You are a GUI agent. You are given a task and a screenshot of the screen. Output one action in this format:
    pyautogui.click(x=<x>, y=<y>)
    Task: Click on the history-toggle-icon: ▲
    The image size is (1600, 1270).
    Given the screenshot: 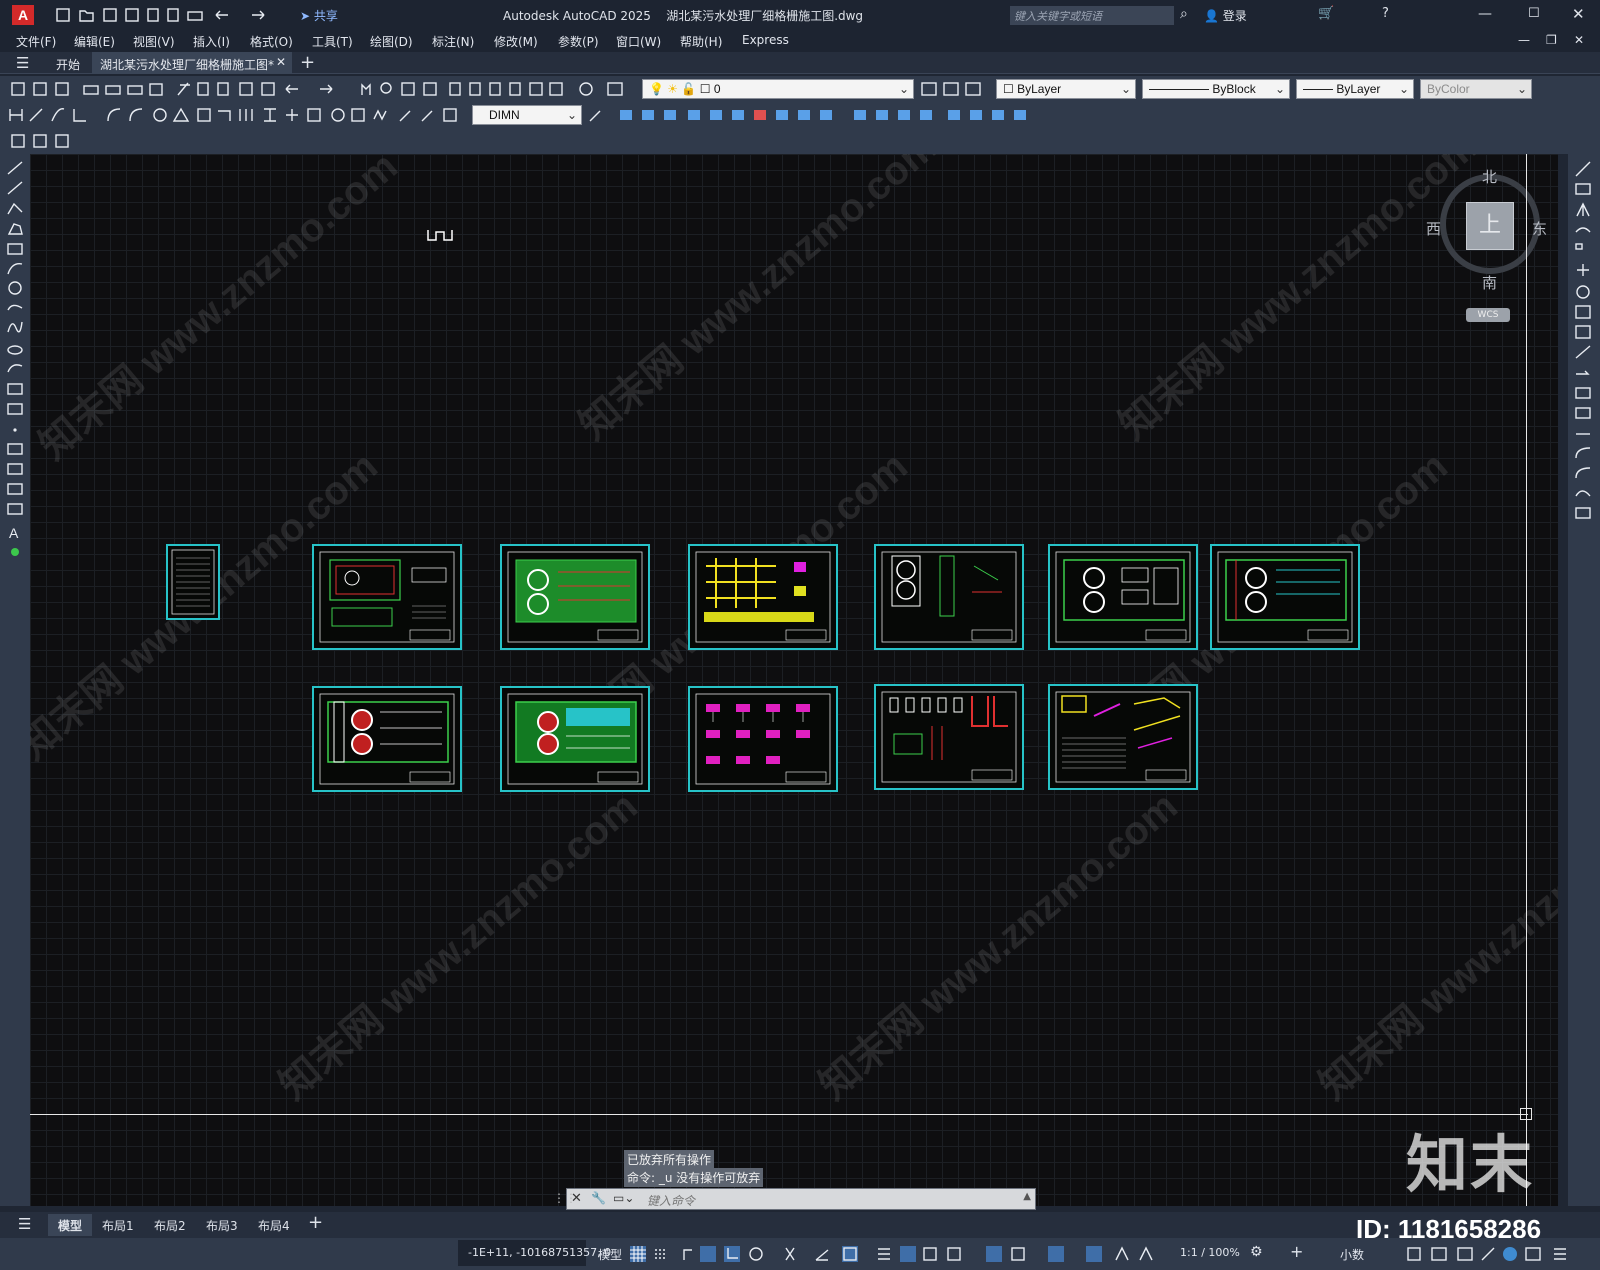 What is the action you would take?
    pyautogui.click(x=1027, y=1196)
    